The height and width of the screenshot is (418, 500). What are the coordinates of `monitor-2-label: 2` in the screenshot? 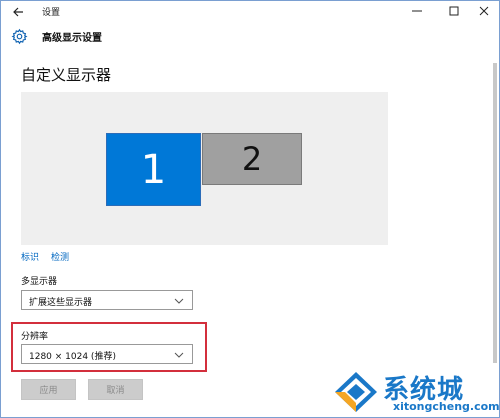 It's located at (252, 159).